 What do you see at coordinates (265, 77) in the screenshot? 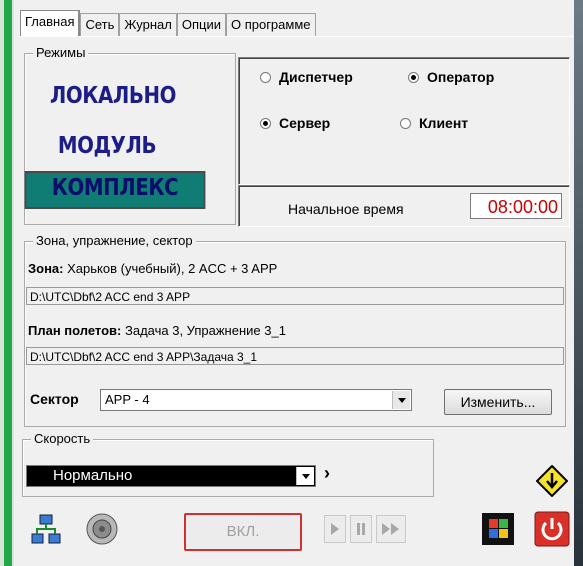
I see `radio-dispatcher-circle` at bounding box center [265, 77].